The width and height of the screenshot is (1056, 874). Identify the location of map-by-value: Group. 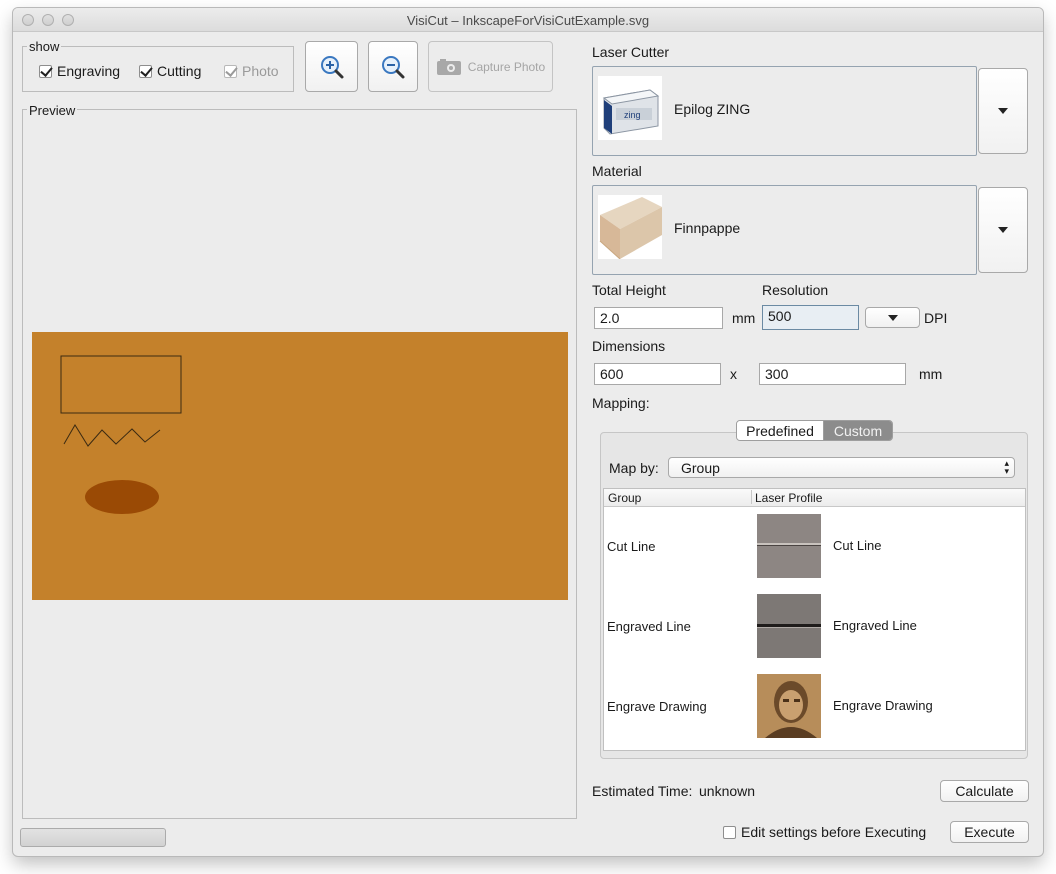
(700, 467).